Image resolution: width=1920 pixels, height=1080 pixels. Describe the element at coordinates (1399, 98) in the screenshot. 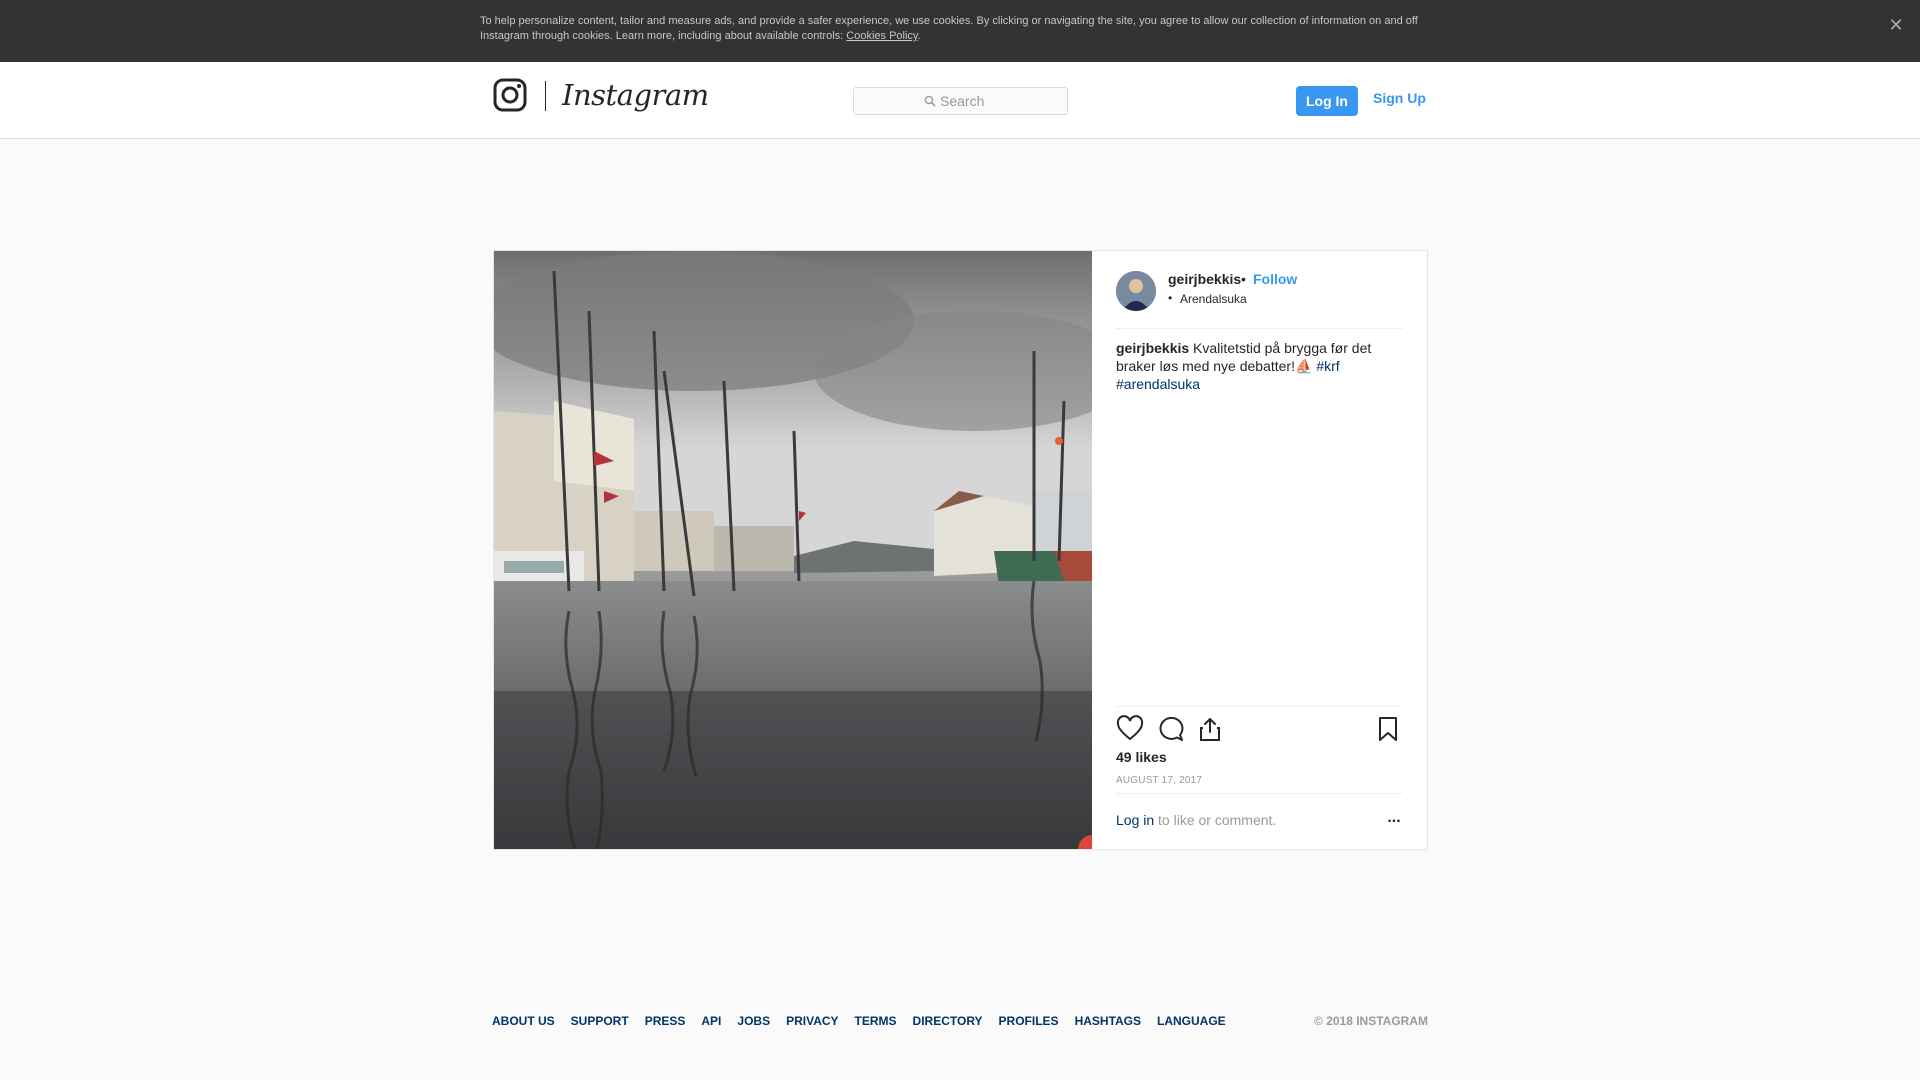

I see `signup-link: Sign Up` at that location.